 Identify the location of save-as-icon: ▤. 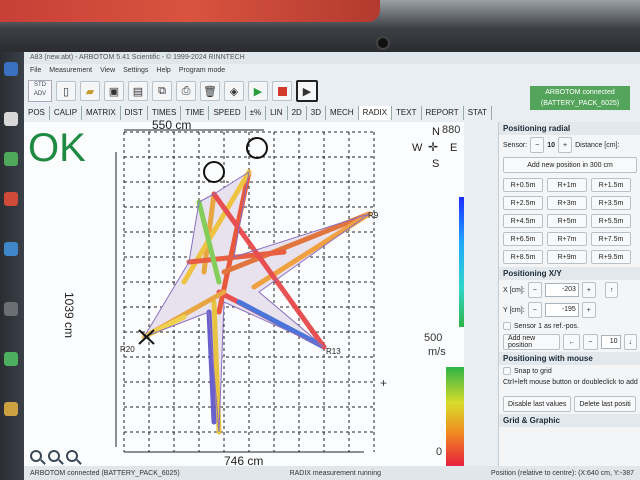
(138, 91).